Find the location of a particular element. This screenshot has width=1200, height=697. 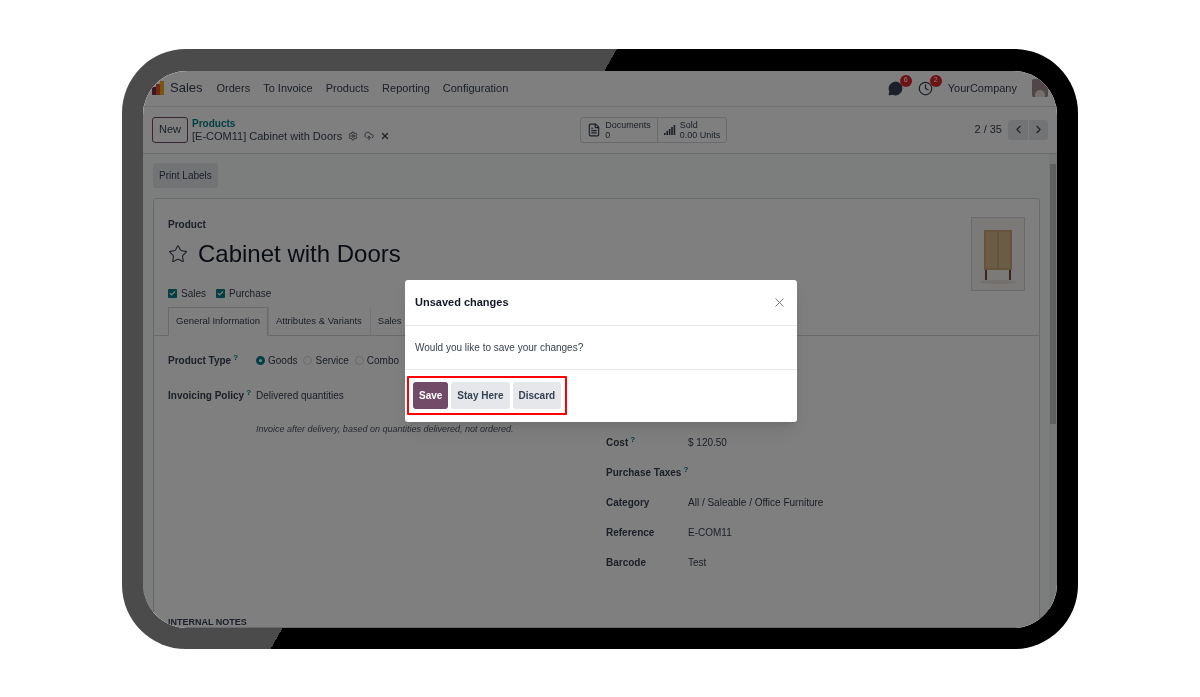

menu-item: Orders is located at coordinates (233, 88).